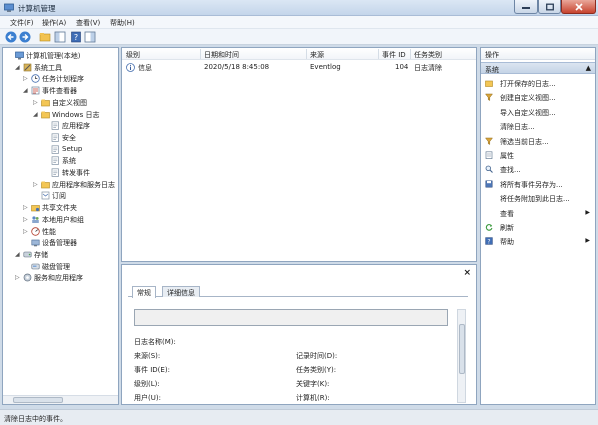 The height and width of the screenshot is (425, 598). Describe the element at coordinates (9, 7) in the screenshot. I see `computer-management-icon` at that location.